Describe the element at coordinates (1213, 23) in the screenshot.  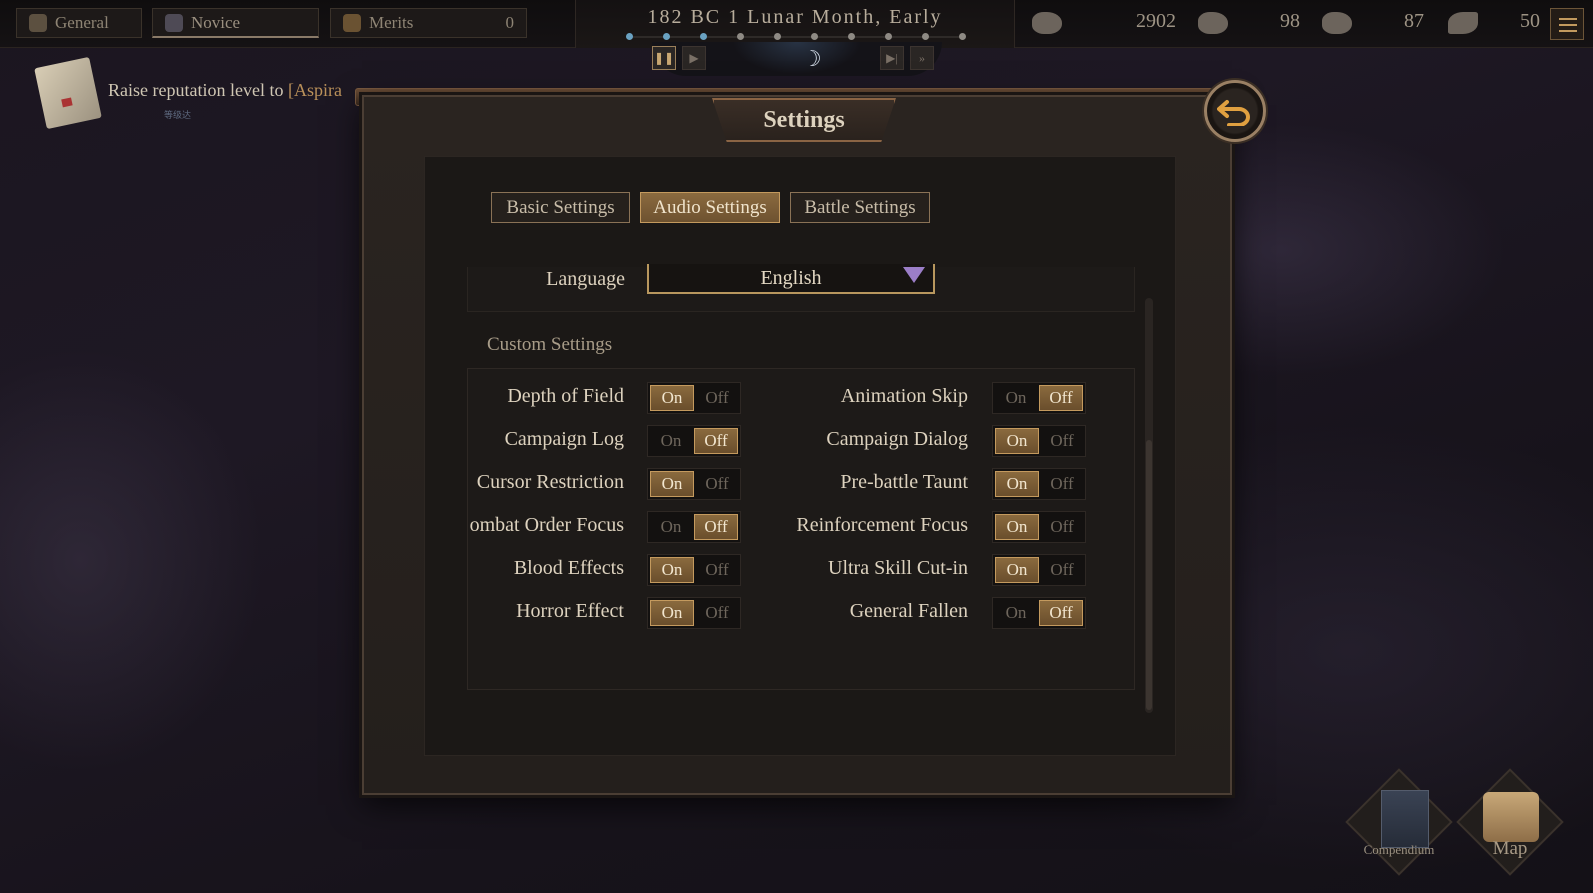
I see `grain-icon` at that location.